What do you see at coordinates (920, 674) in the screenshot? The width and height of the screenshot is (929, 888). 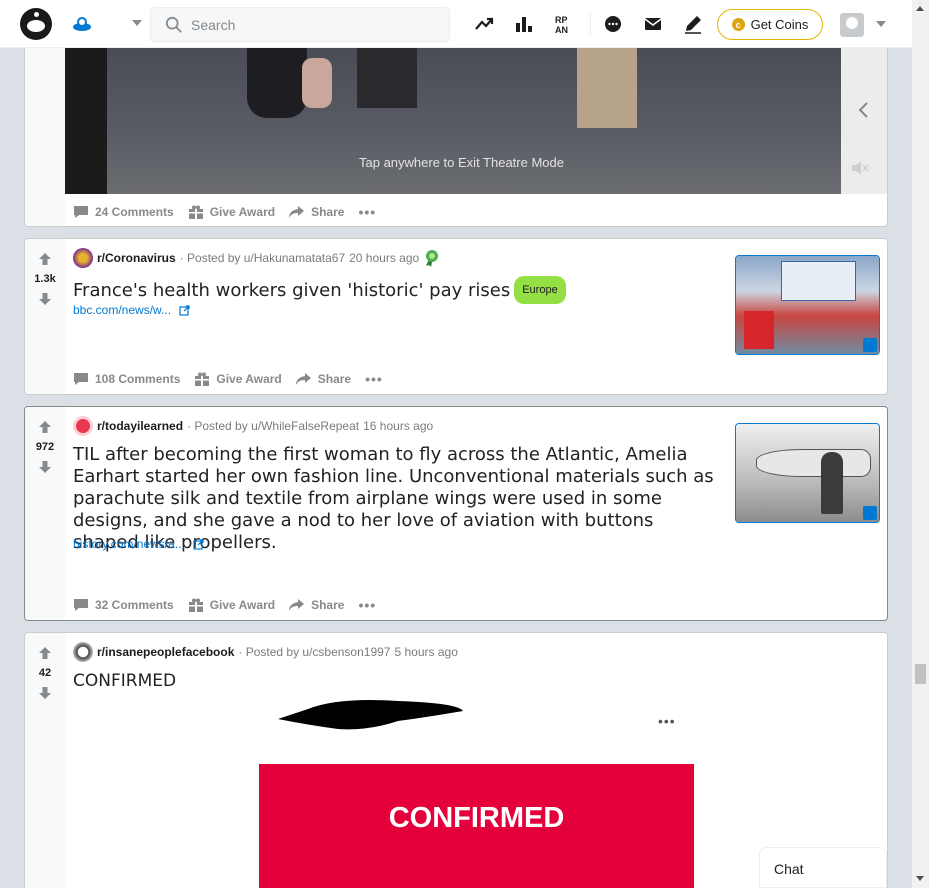 I see `scrollbar-thumb` at bounding box center [920, 674].